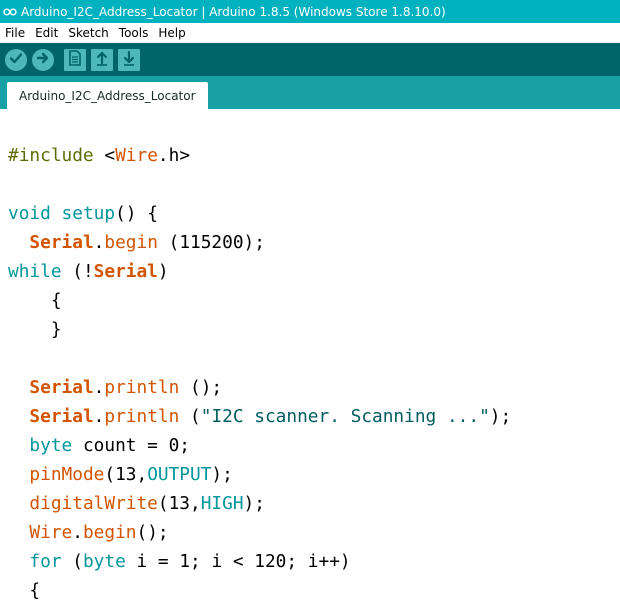 Image resolution: width=620 pixels, height=608 pixels. What do you see at coordinates (259, 329) in the screenshot?
I see `code-line: }` at bounding box center [259, 329].